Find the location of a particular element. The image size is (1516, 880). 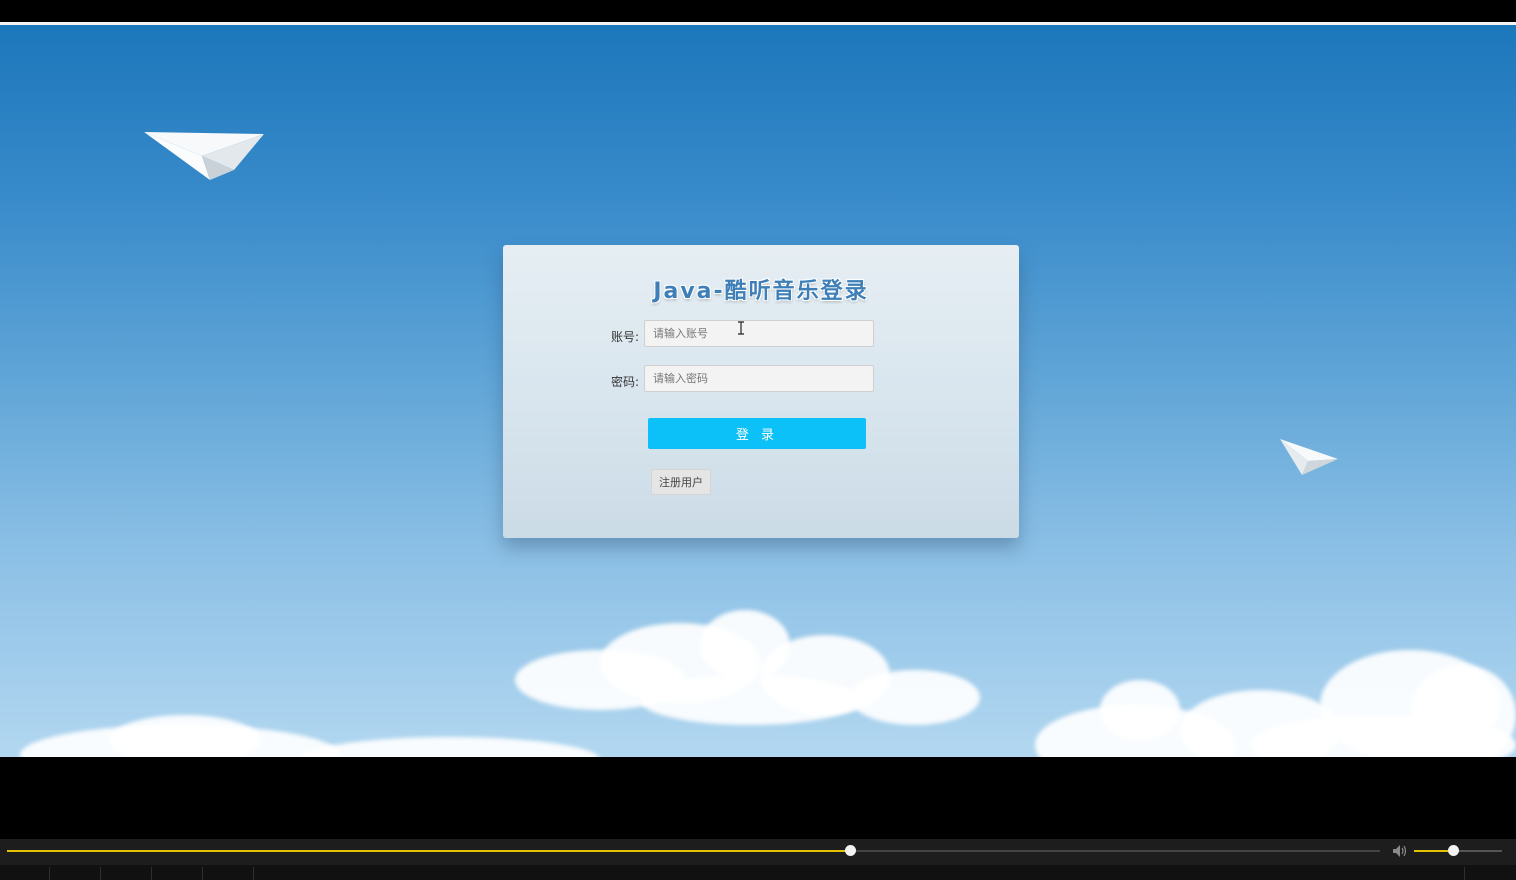

seek-progress is located at coordinates (429, 851).